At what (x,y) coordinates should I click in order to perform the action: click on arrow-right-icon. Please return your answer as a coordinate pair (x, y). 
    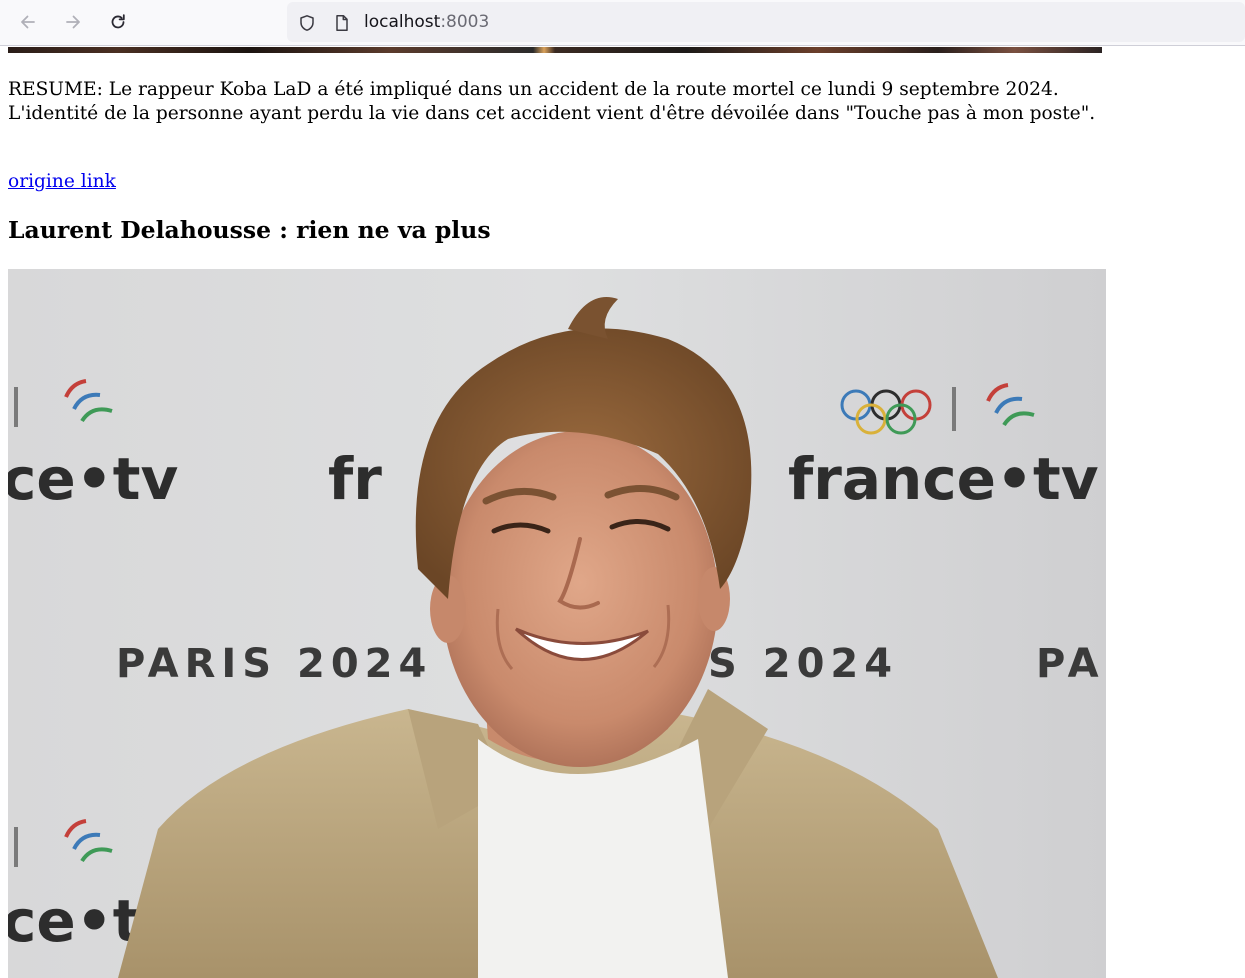
    Looking at the image, I should click on (73, 22).